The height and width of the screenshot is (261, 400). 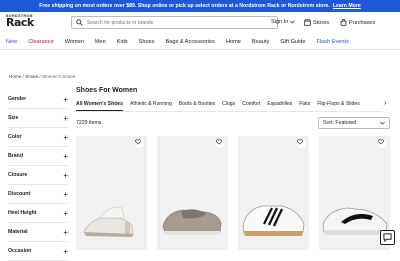 I want to click on tab-boots-booties: Boots & Booties, so click(x=197, y=106).